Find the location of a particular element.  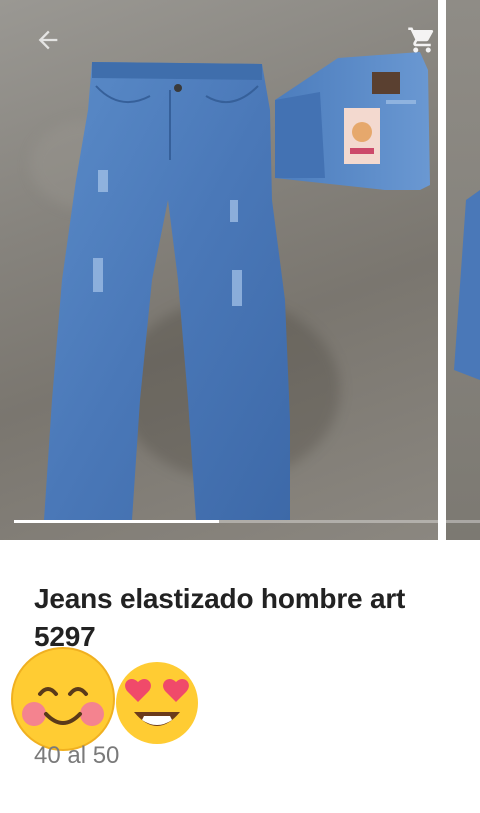

shopping-cart-icon is located at coordinates (421, 40).